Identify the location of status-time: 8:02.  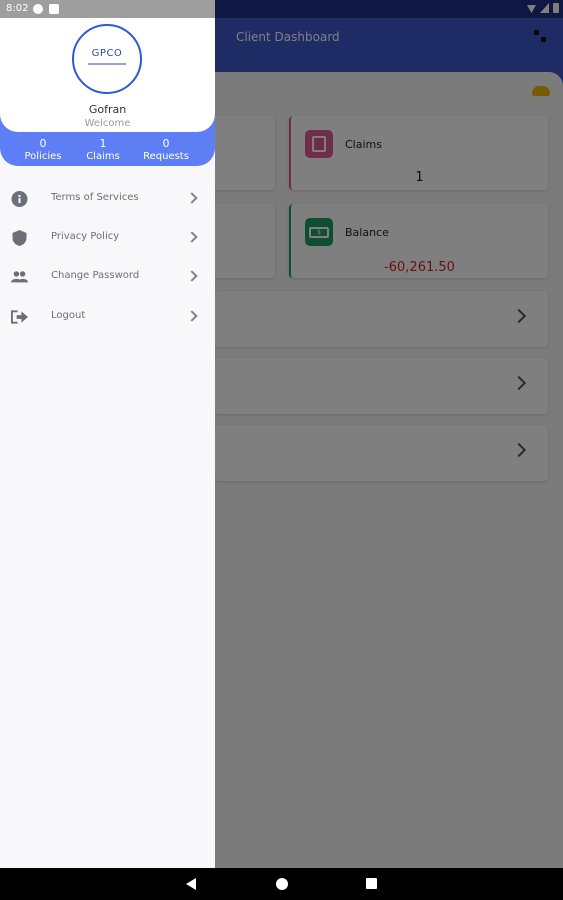
(17, 8).